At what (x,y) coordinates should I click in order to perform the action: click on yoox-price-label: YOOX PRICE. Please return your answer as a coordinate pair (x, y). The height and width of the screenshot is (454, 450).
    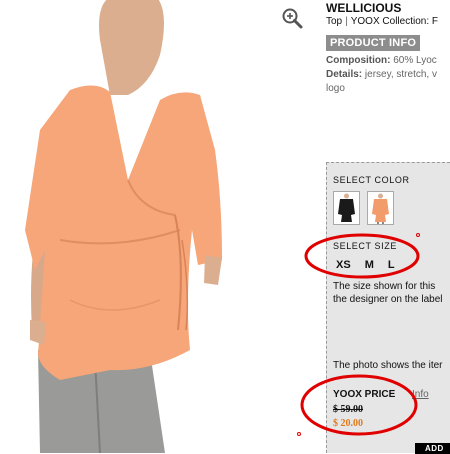
    Looking at the image, I should click on (364, 394).